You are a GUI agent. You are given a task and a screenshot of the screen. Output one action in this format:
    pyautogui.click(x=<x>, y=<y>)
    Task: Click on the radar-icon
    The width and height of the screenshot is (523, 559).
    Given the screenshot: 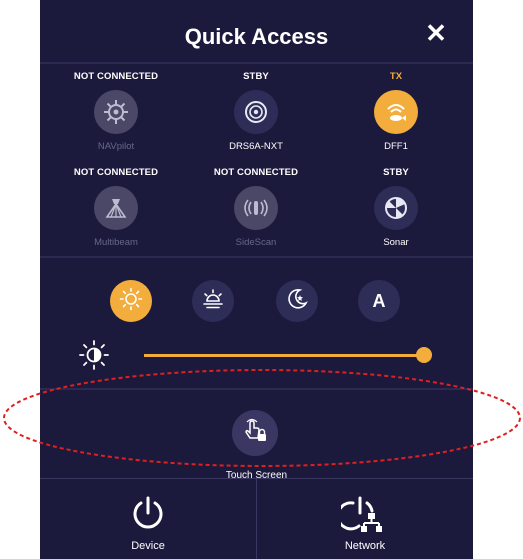 What is the action you would take?
    pyautogui.click(x=256, y=112)
    